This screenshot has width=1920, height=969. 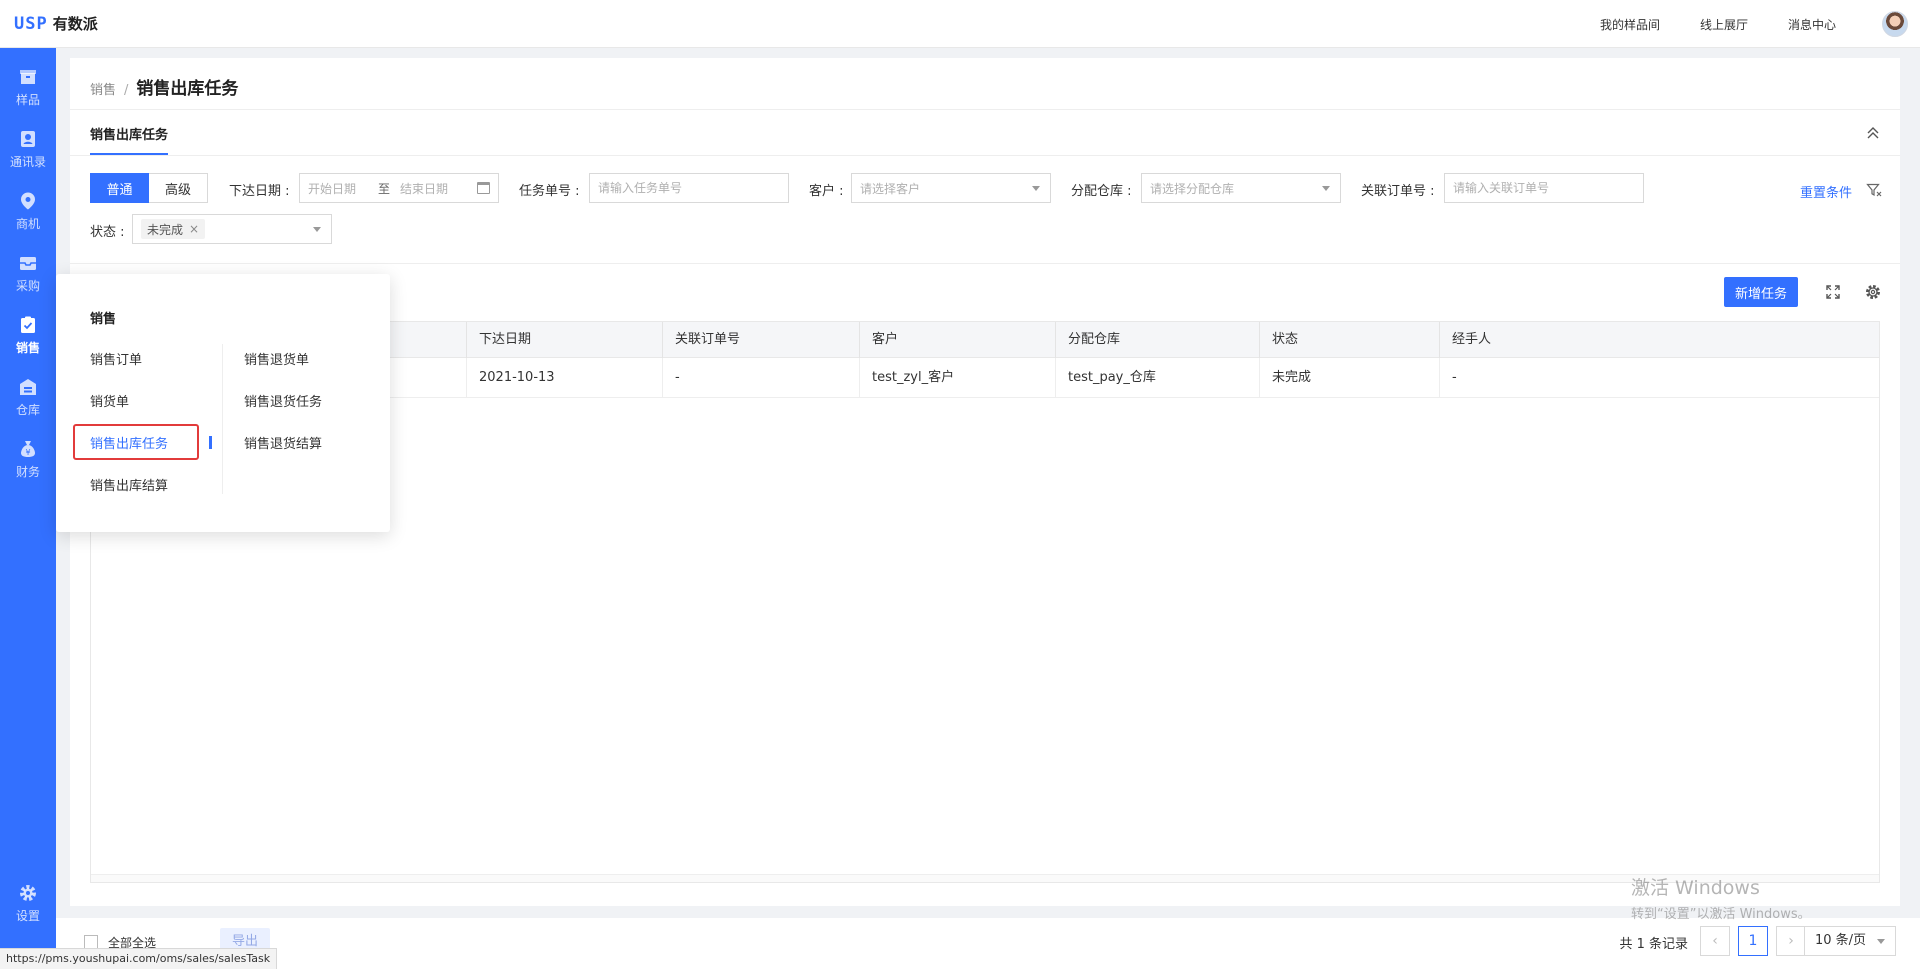 I want to click on gear-icon, so click(x=1873, y=292).